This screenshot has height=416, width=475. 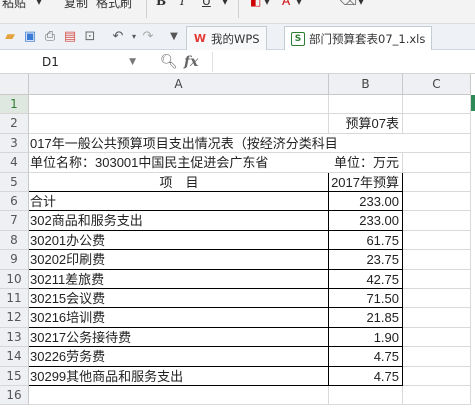 I want to click on tab-document: S 部门预算套表07_1.xls, so click(x=358, y=38).